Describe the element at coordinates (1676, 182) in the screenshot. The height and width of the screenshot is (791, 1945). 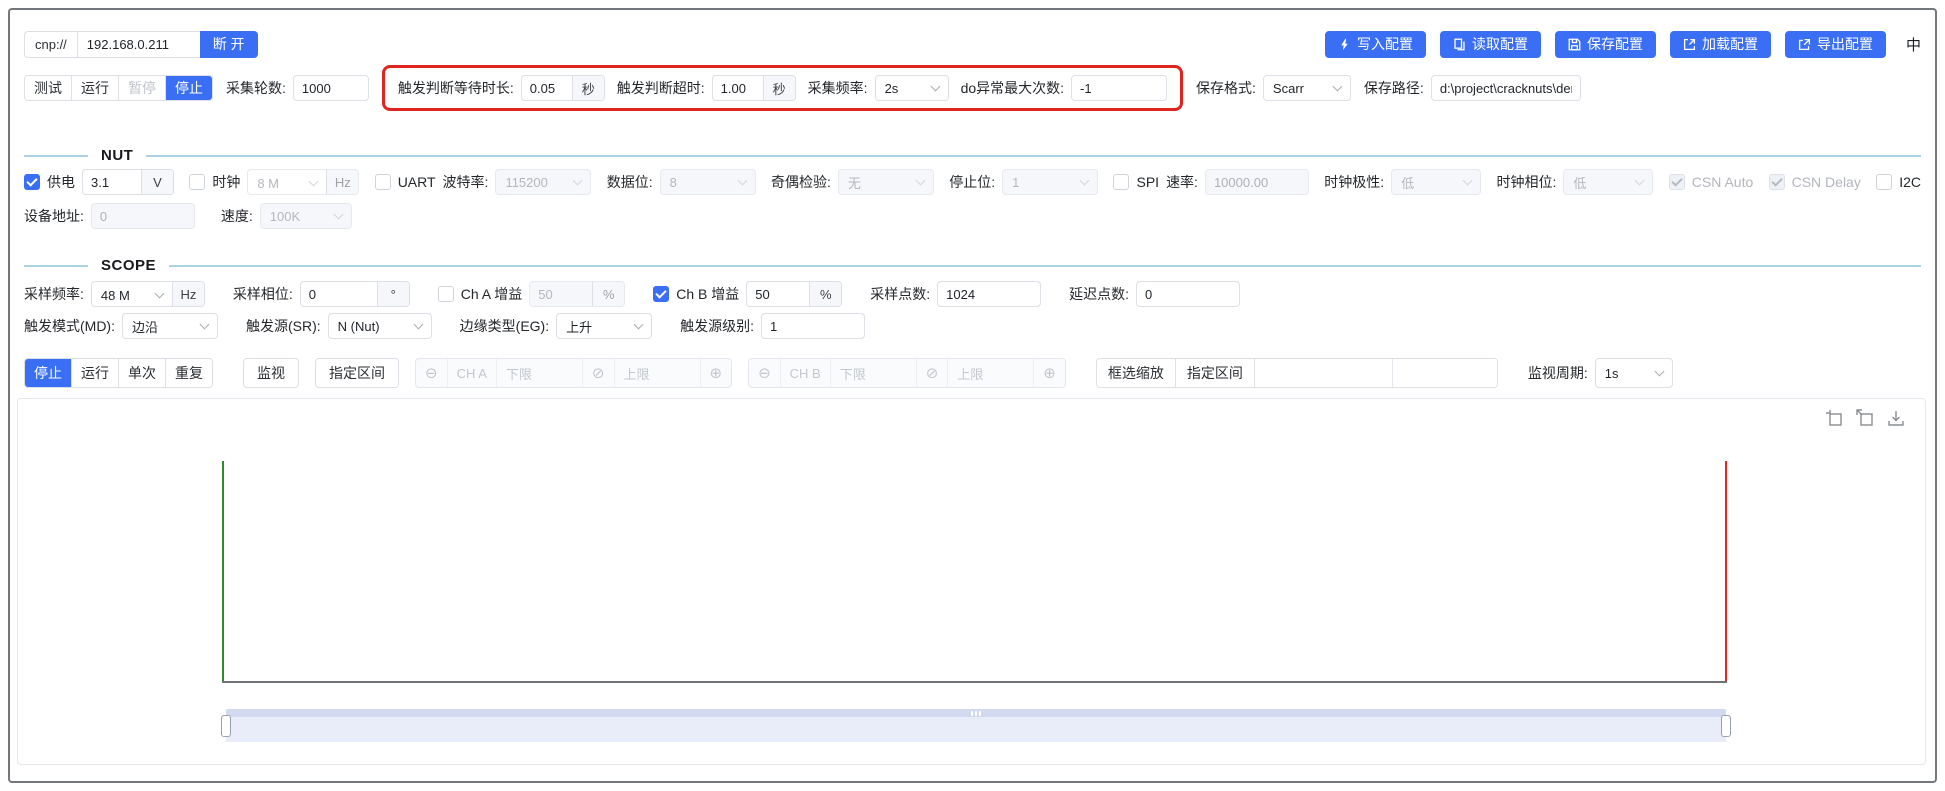
I see `csn-auto-checkbox` at that location.